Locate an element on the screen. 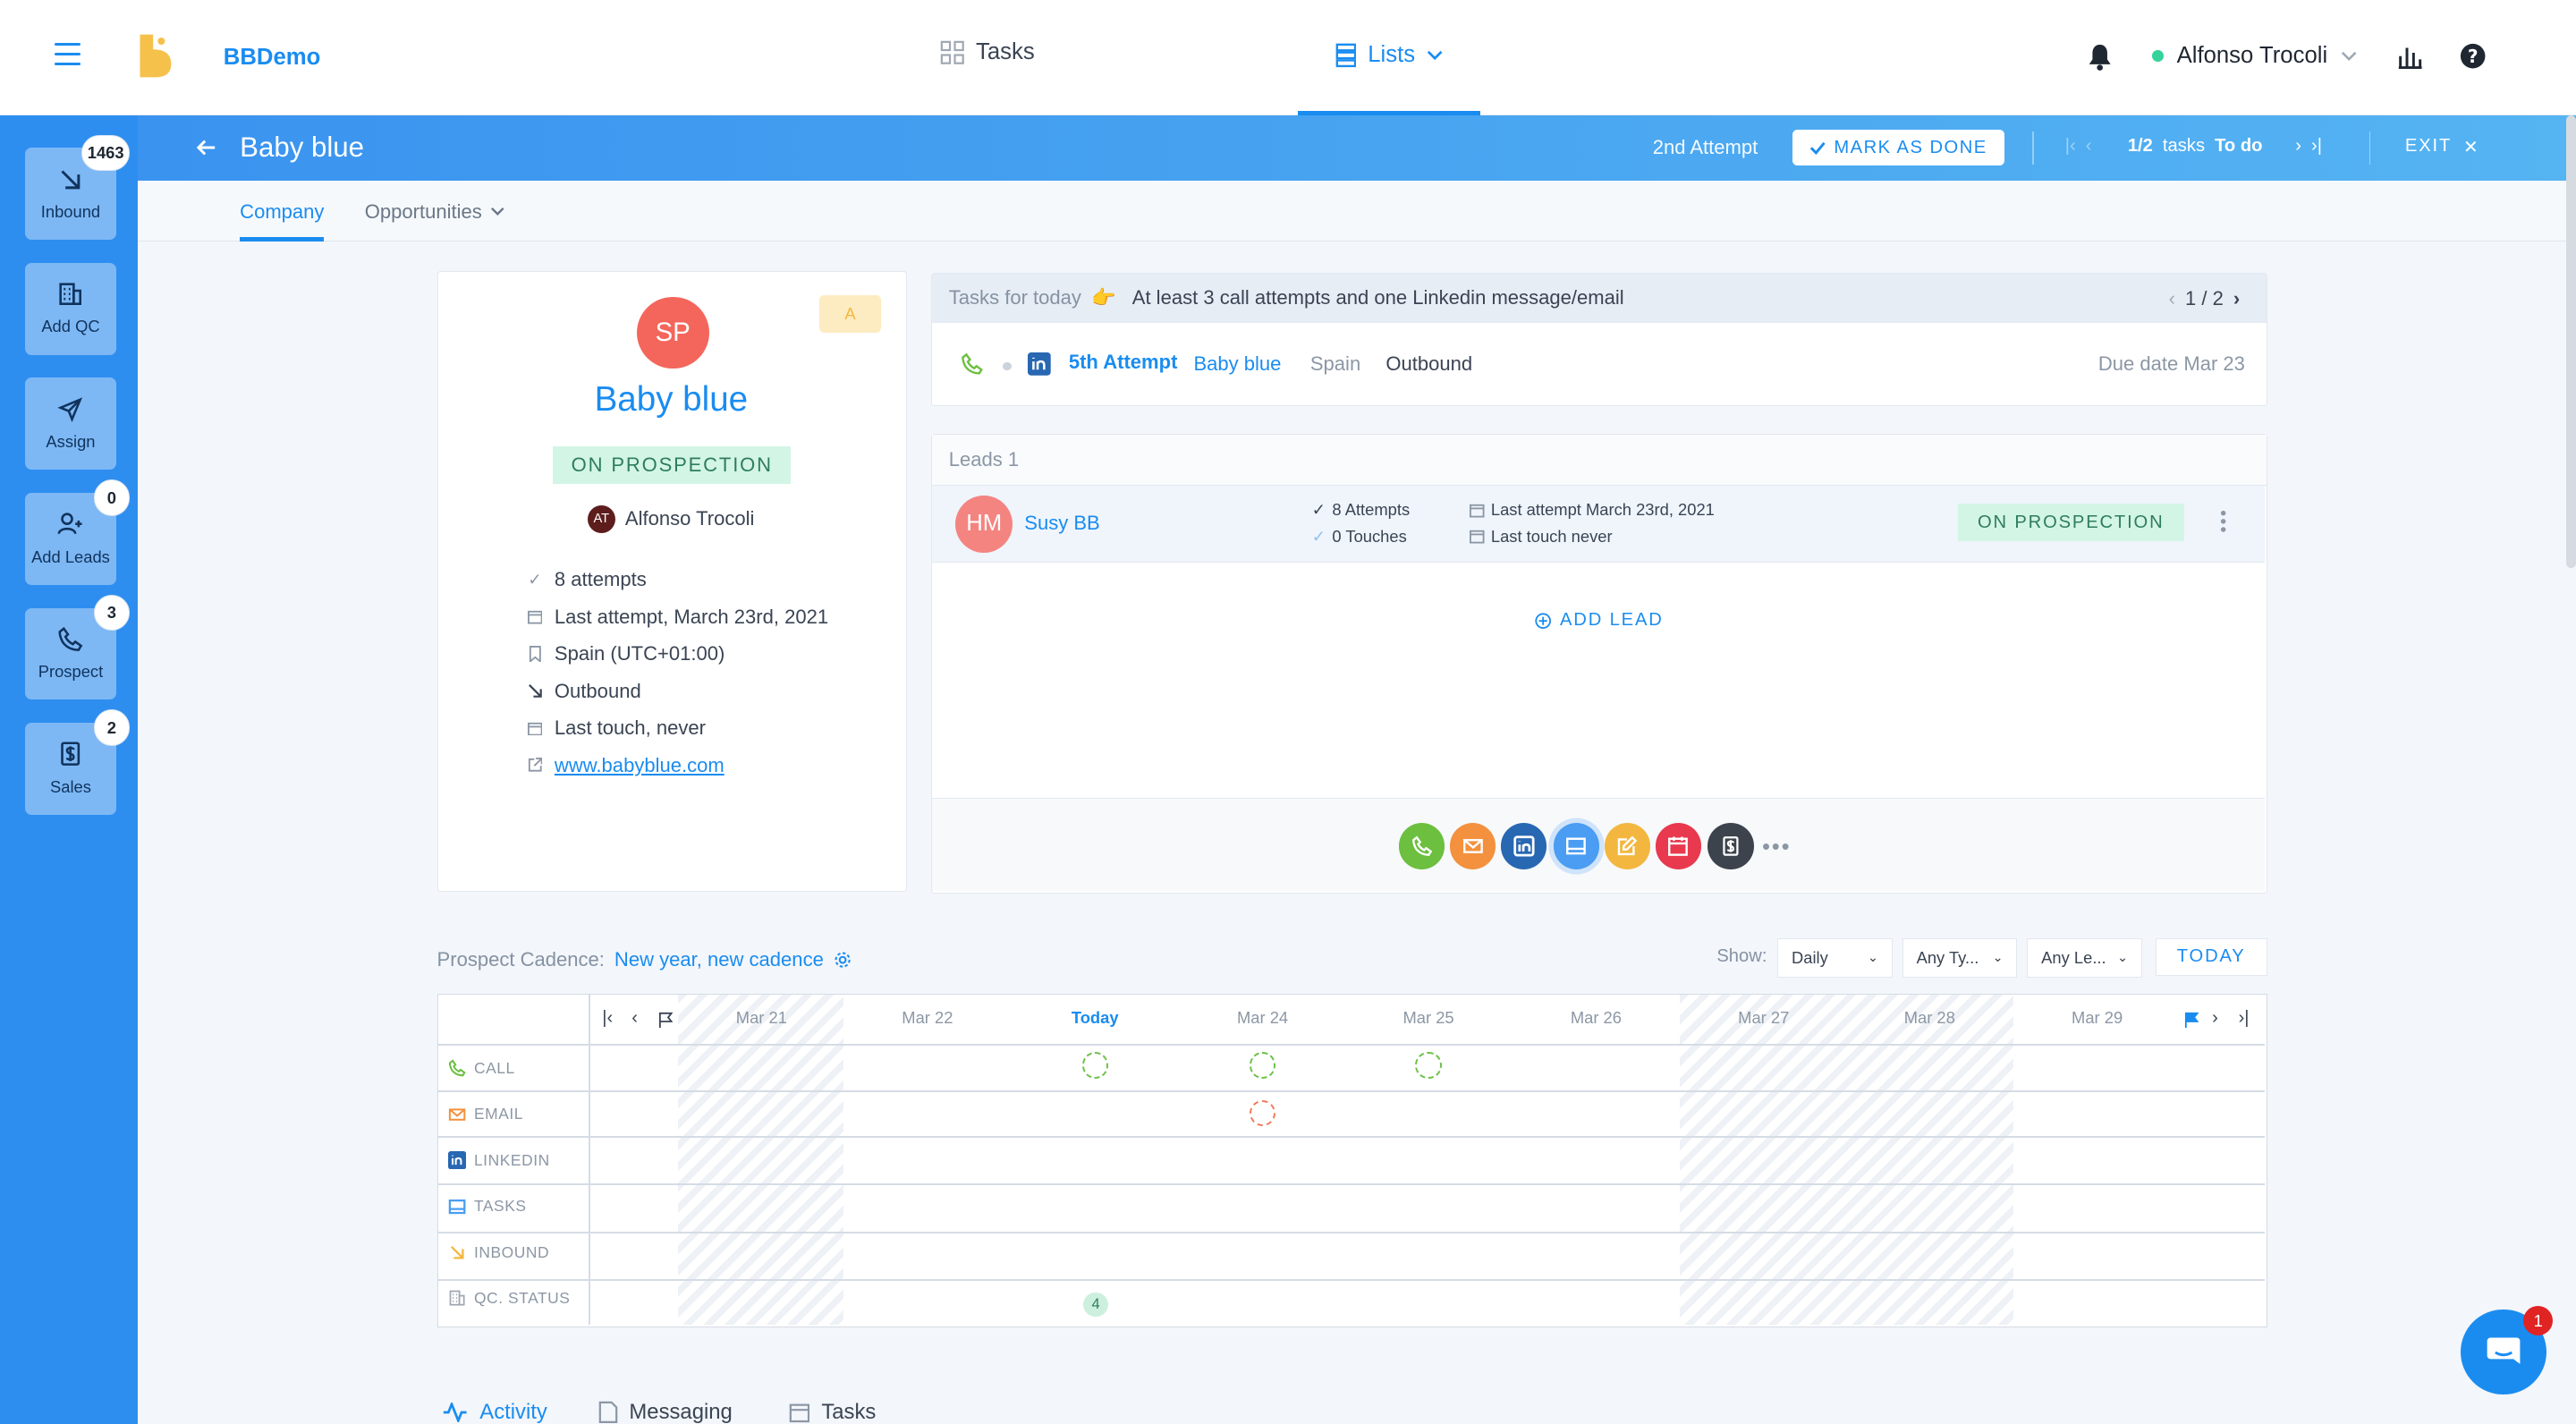  sidebar-item-inbound: Inbound 1463 is located at coordinates (77, 187).